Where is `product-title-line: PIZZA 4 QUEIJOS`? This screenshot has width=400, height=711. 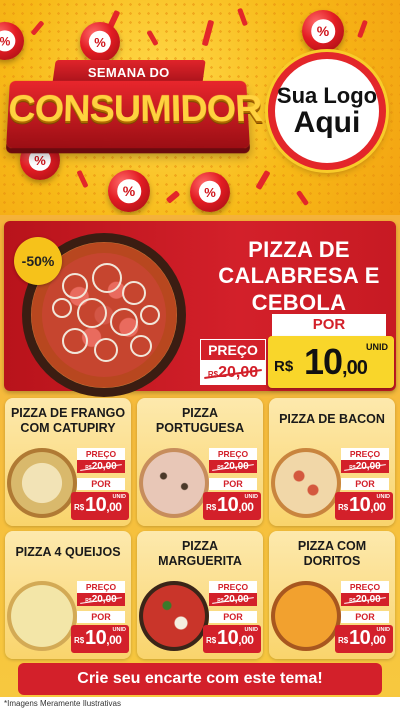 product-title-line: PIZZA 4 QUEIJOS is located at coordinates (68, 552).